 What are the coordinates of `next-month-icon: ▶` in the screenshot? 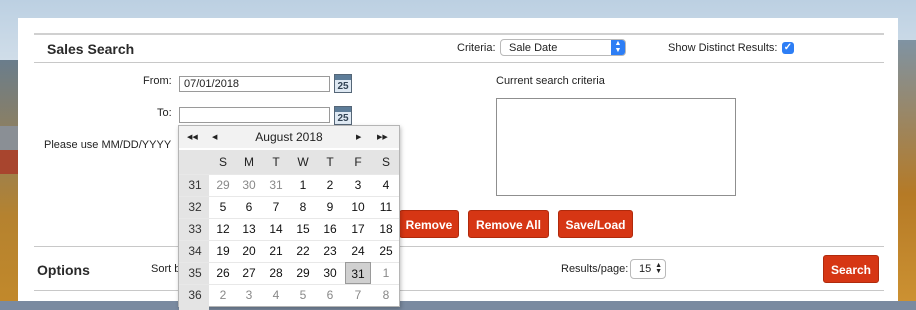 It's located at (358, 137).